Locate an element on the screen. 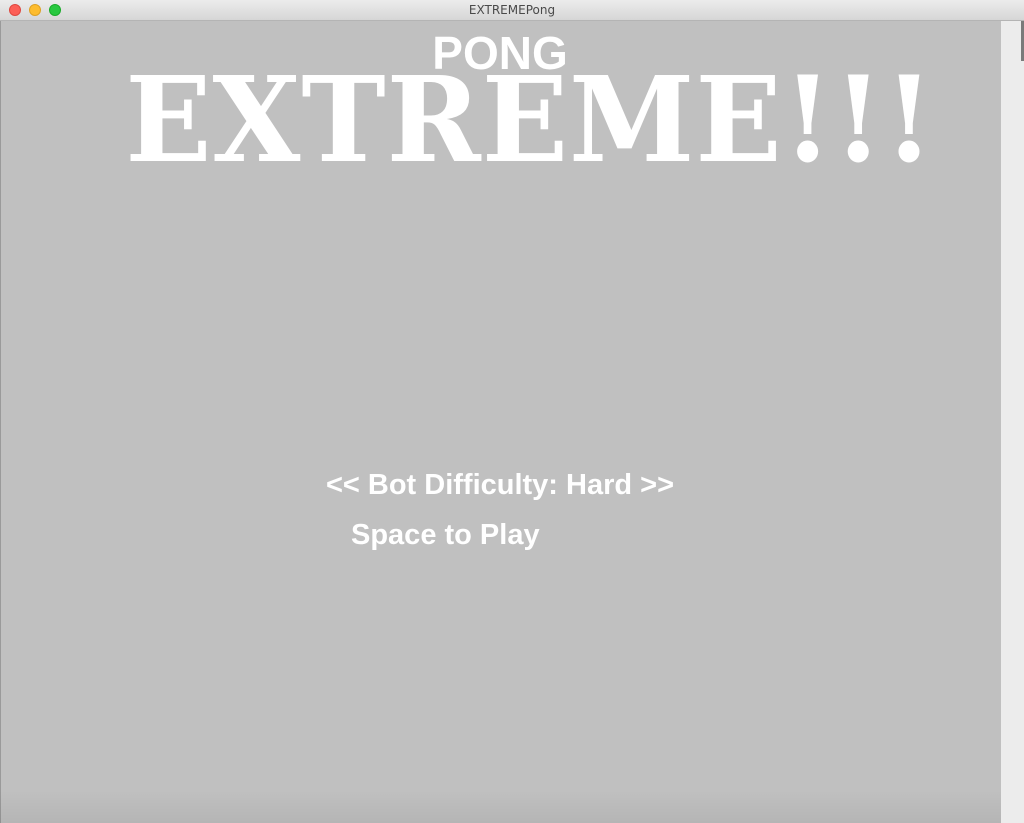 Image resolution: width=1024 pixels, height=823 pixels. window-title: EXTREMEPong is located at coordinates (512, 10).